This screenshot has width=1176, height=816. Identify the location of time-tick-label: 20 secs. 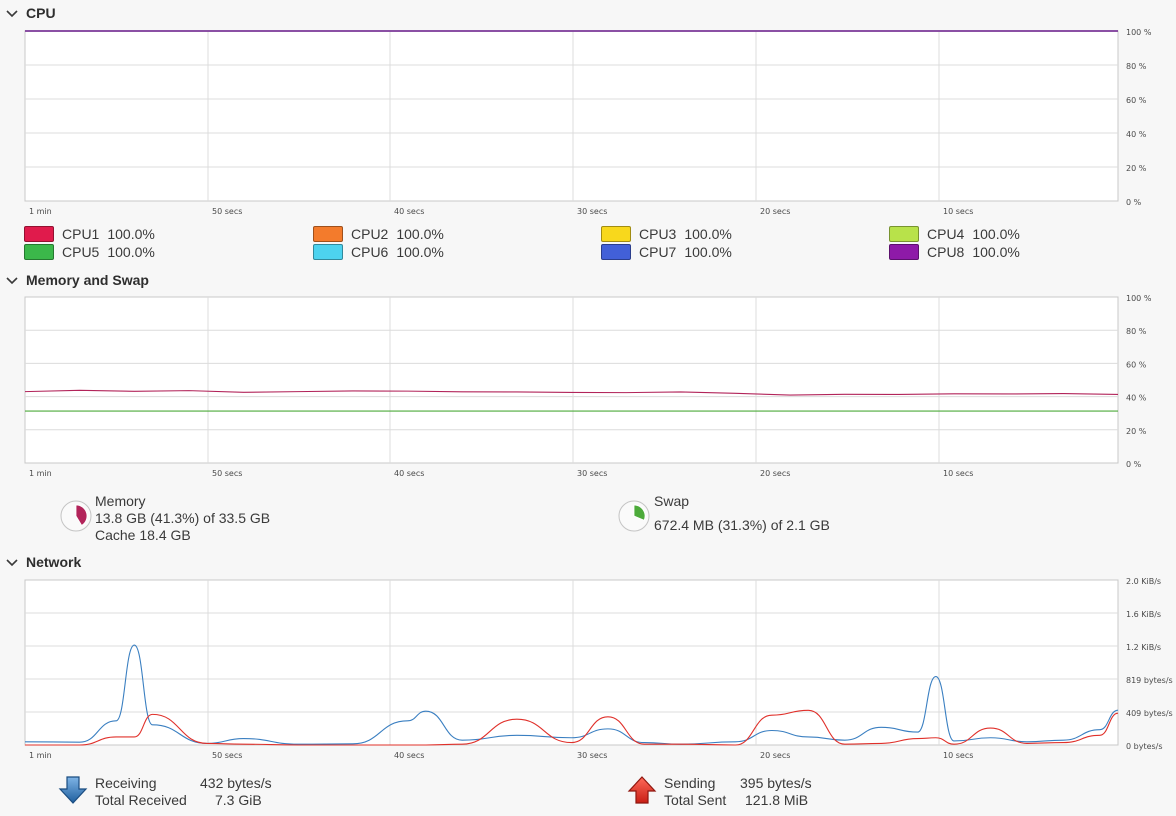
(775, 755).